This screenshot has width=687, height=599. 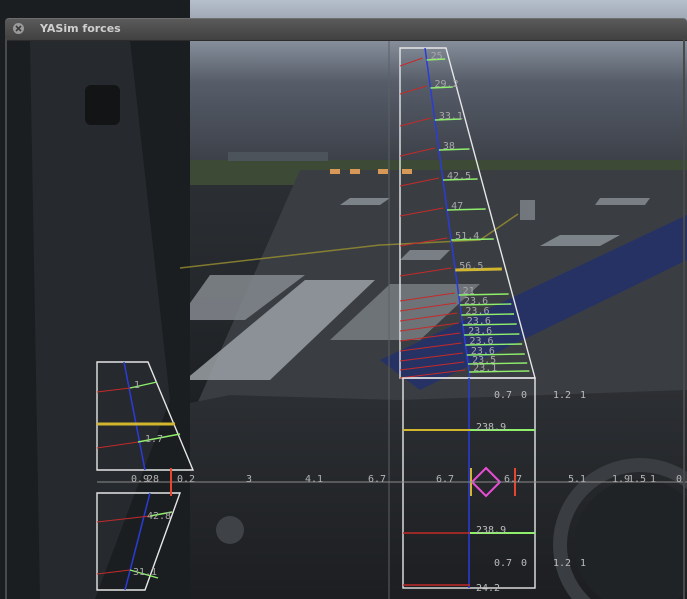 I want to click on segment-label: 42.8, so click(x=159, y=516).